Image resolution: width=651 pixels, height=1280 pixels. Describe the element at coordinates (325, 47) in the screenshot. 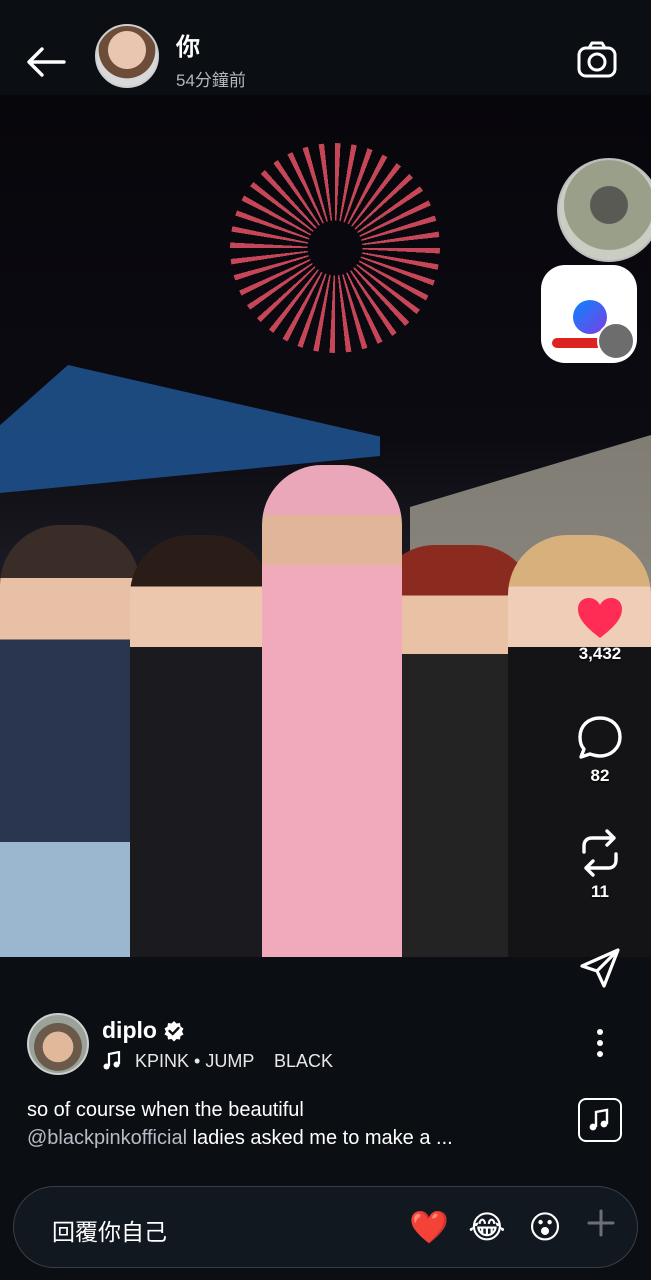

I see `story-header: 你 54分鐘前` at that location.